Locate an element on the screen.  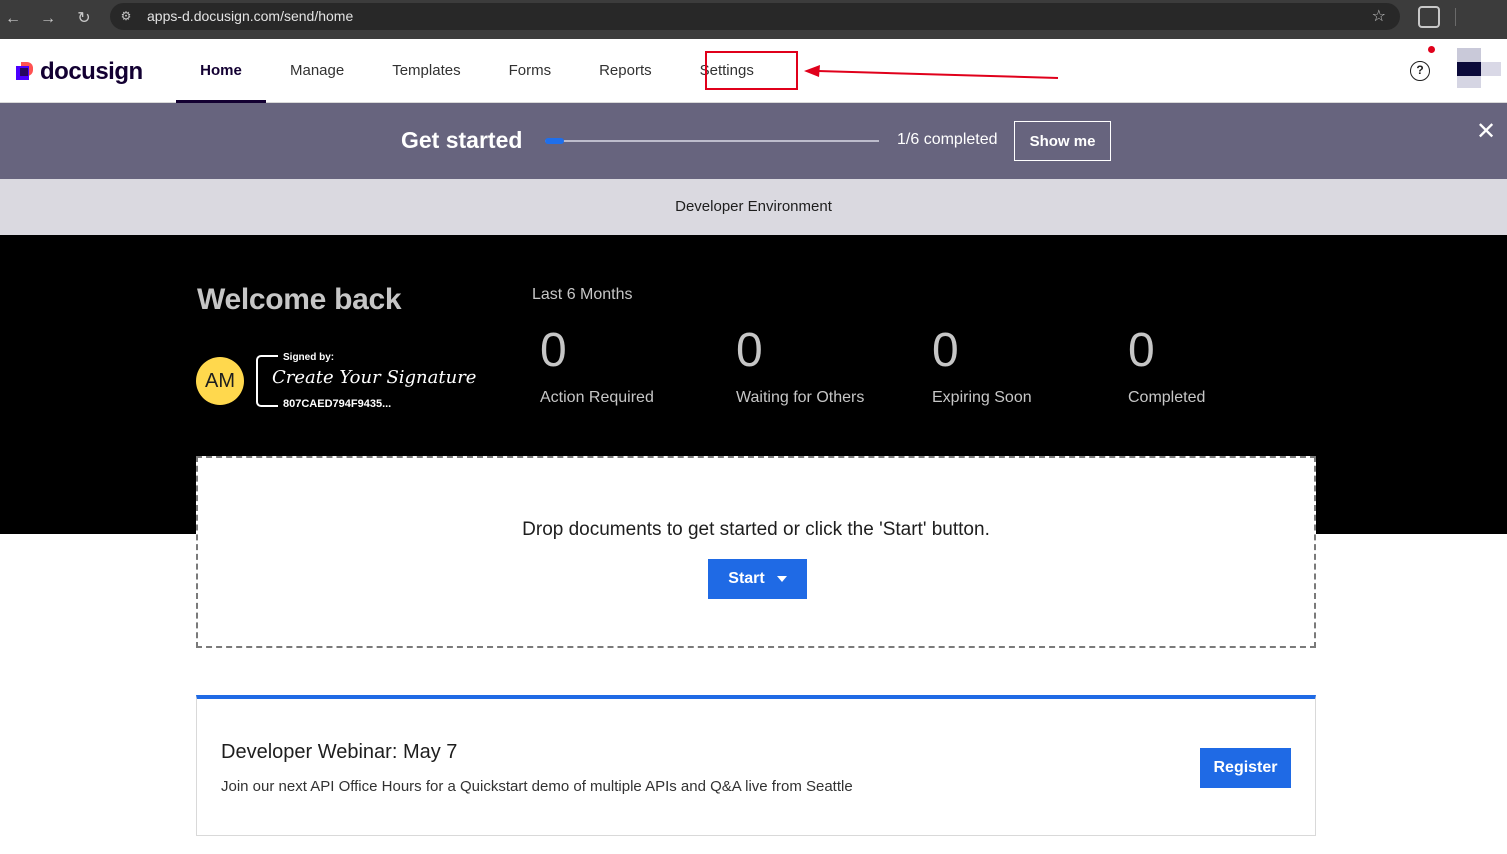
url-text: apps-d.docusign.com/send/home is located at coordinates (250, 16).